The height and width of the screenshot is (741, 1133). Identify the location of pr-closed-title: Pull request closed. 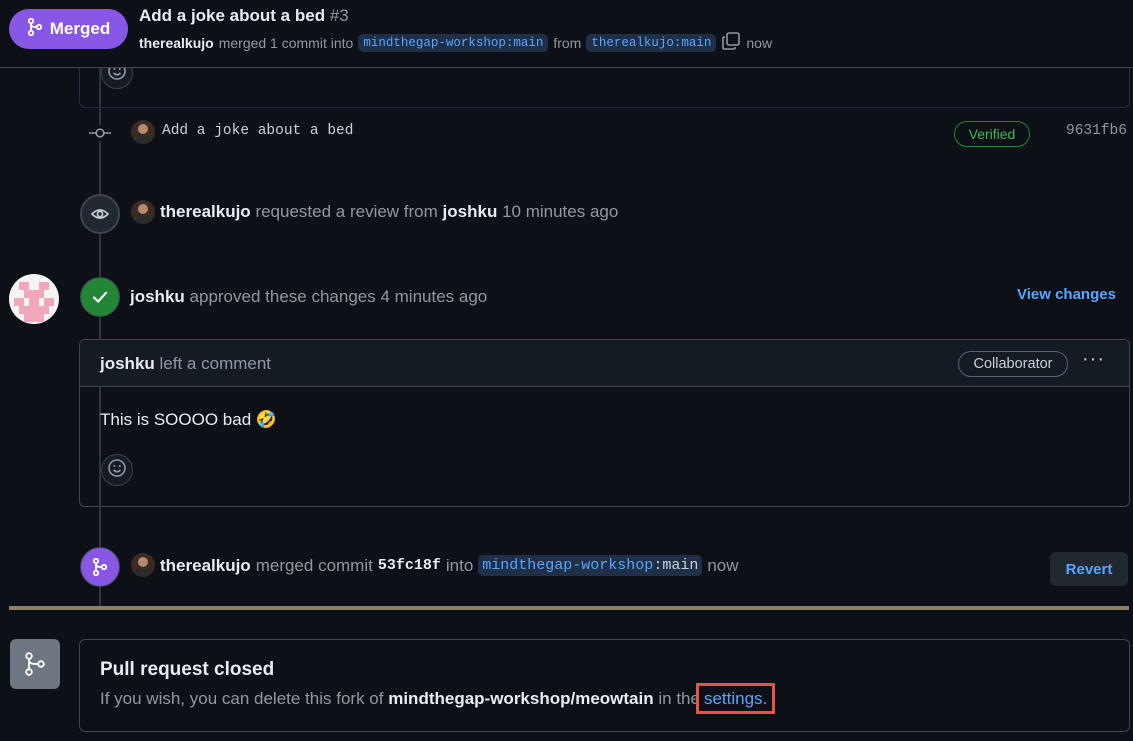
(187, 669).